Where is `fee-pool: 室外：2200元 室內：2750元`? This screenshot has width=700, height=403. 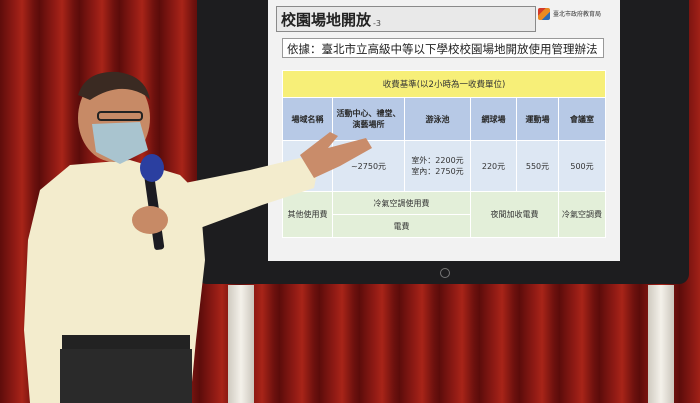 fee-pool: 室外：2200元 室內：2750元 is located at coordinates (437, 166).